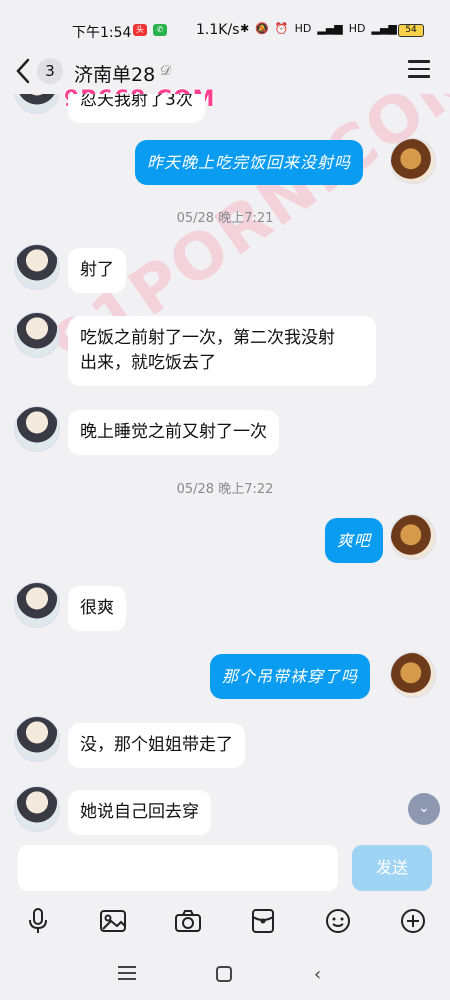  I want to click on status-time: 下午1:54, so click(102, 33).